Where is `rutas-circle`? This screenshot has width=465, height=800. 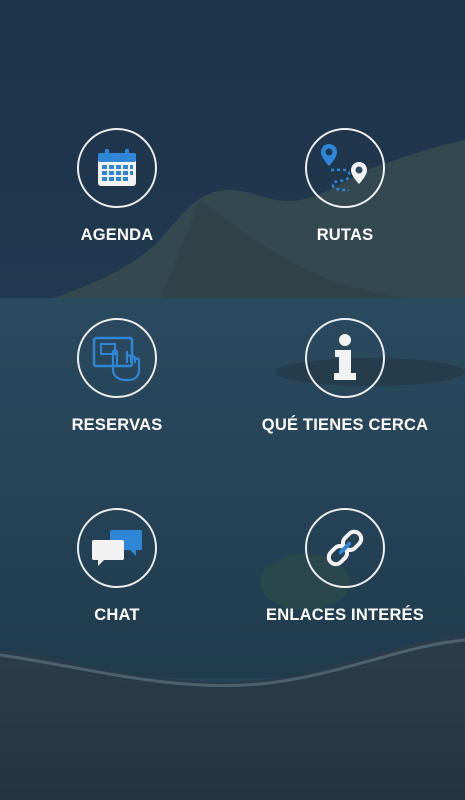
rutas-circle is located at coordinates (345, 168).